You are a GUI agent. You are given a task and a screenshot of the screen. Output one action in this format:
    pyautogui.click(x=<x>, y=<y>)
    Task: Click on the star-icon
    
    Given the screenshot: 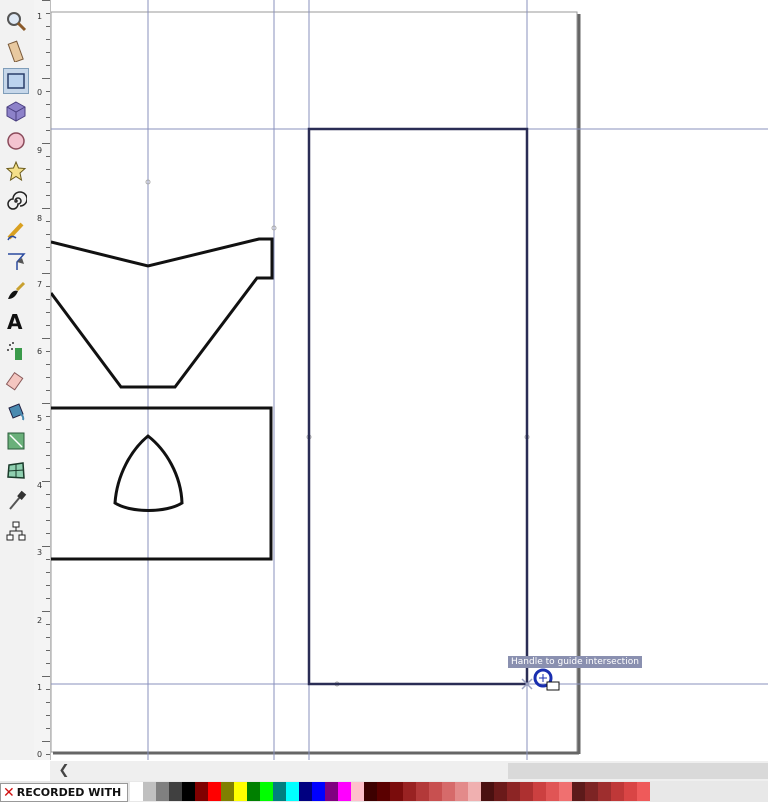 What is the action you would take?
    pyautogui.click(x=16, y=171)
    